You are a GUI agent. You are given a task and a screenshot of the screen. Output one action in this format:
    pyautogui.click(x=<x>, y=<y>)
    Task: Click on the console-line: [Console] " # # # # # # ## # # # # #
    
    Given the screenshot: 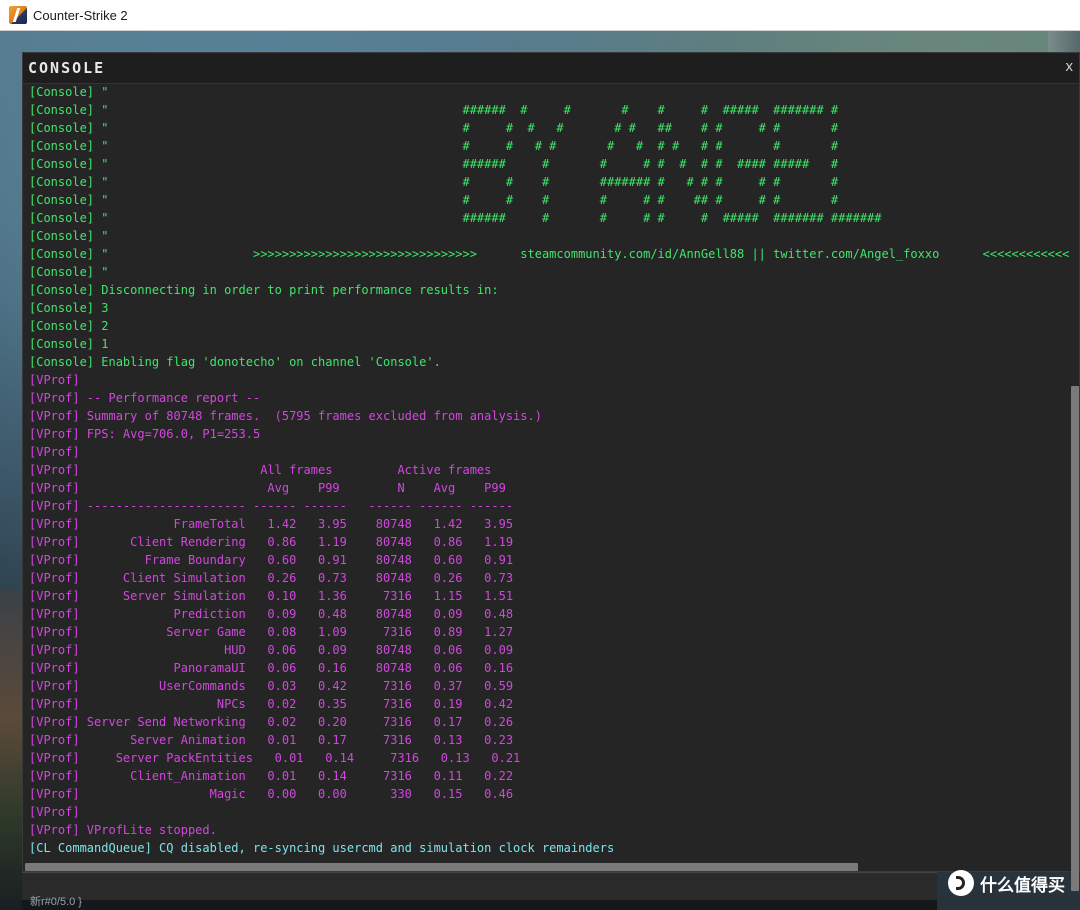 What is the action you would take?
    pyautogui.click(x=434, y=128)
    